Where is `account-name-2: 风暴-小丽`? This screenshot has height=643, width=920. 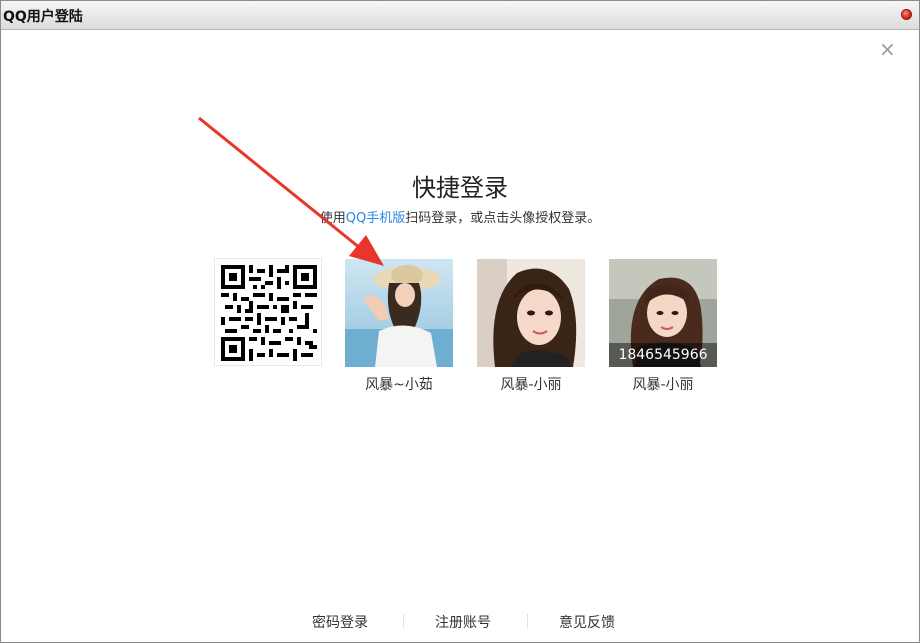 account-name-2: 风暴-小丽 is located at coordinates (531, 385).